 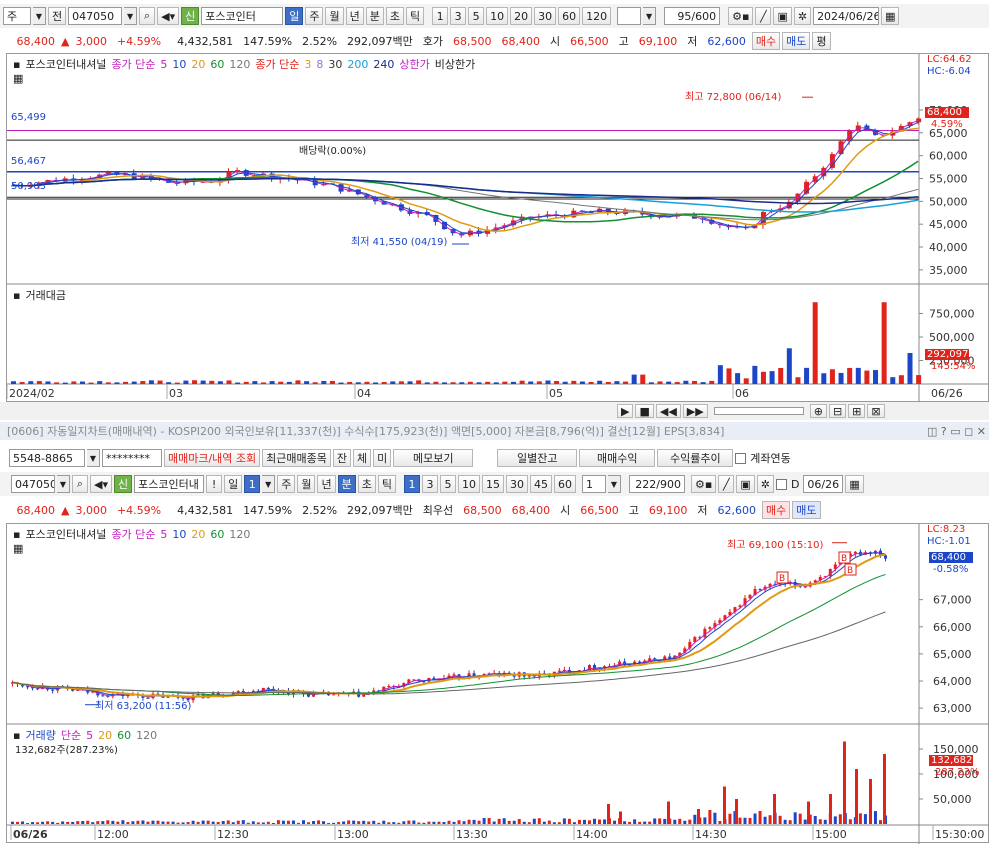 I want to click on period-day: 일, so click(x=233, y=484).